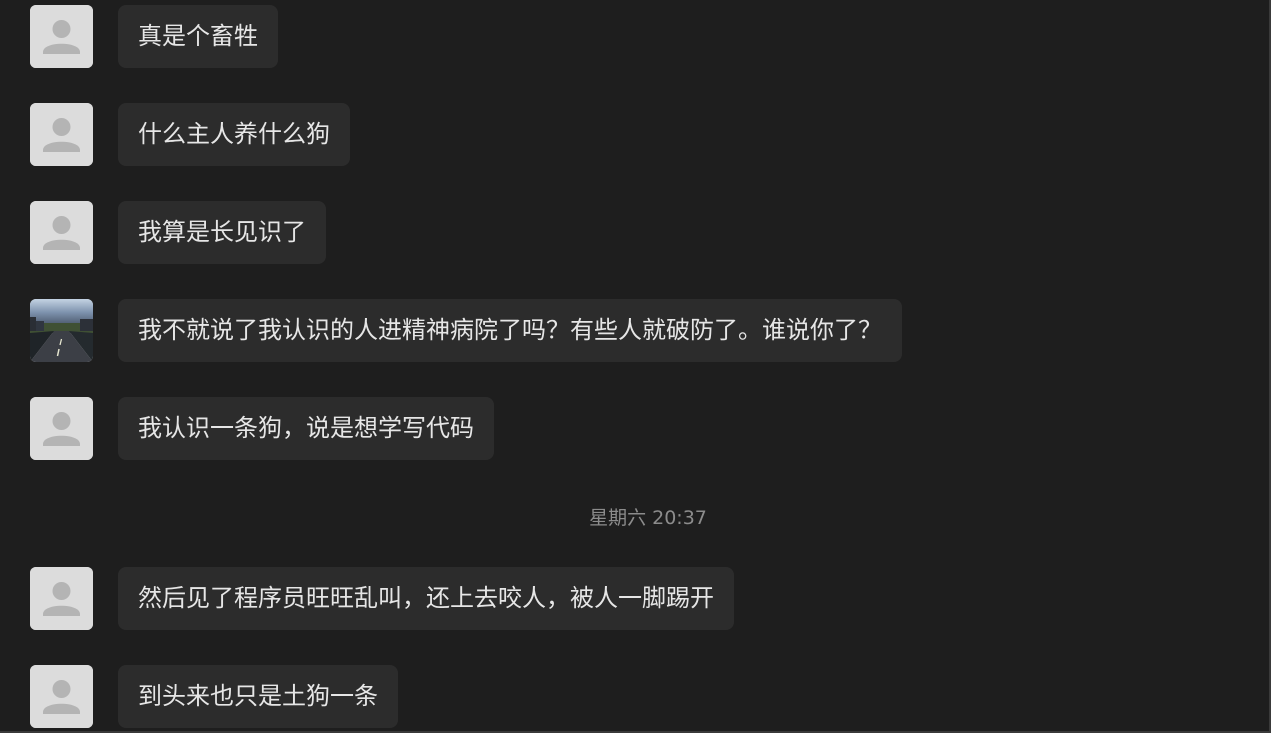 Image resolution: width=1271 pixels, height=733 pixels. I want to click on timestamp-divider: 星期六 20:37, so click(648, 518).